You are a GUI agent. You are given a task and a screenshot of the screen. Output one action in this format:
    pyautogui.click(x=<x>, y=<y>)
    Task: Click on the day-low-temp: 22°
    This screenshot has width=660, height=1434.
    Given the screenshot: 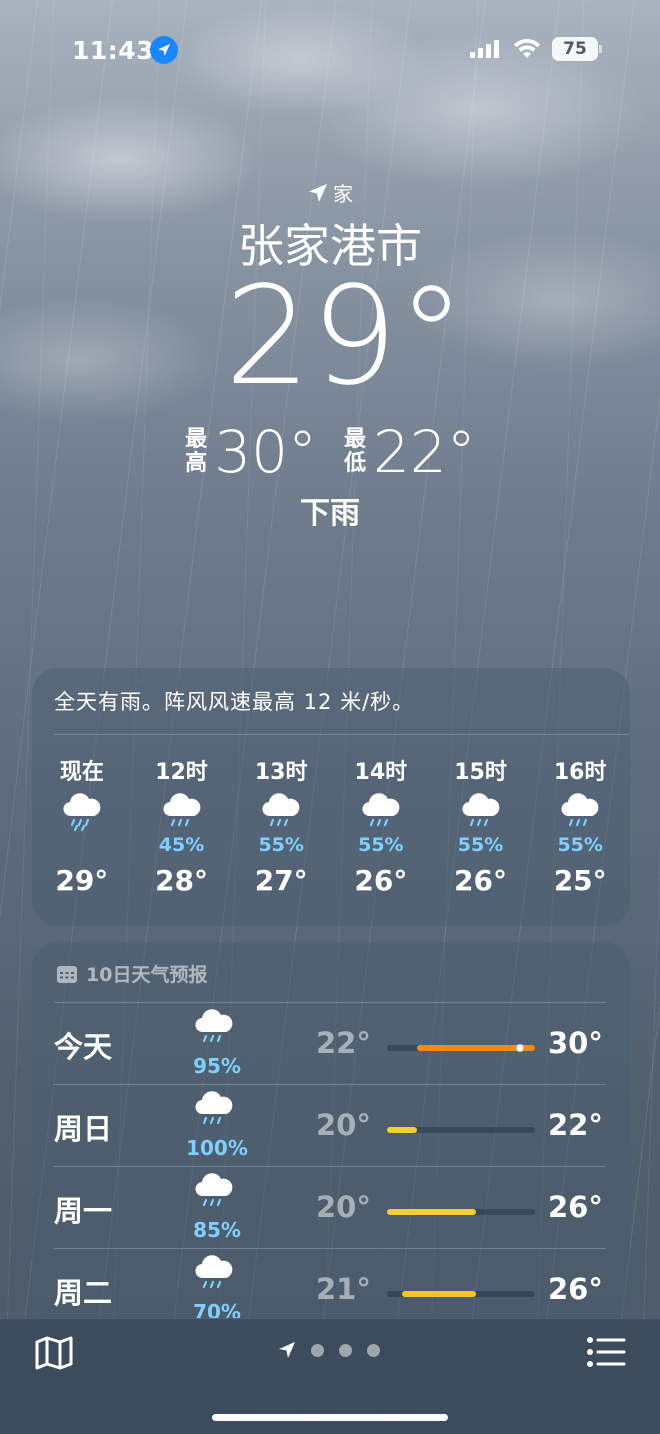 What is the action you would take?
    pyautogui.click(x=343, y=1043)
    